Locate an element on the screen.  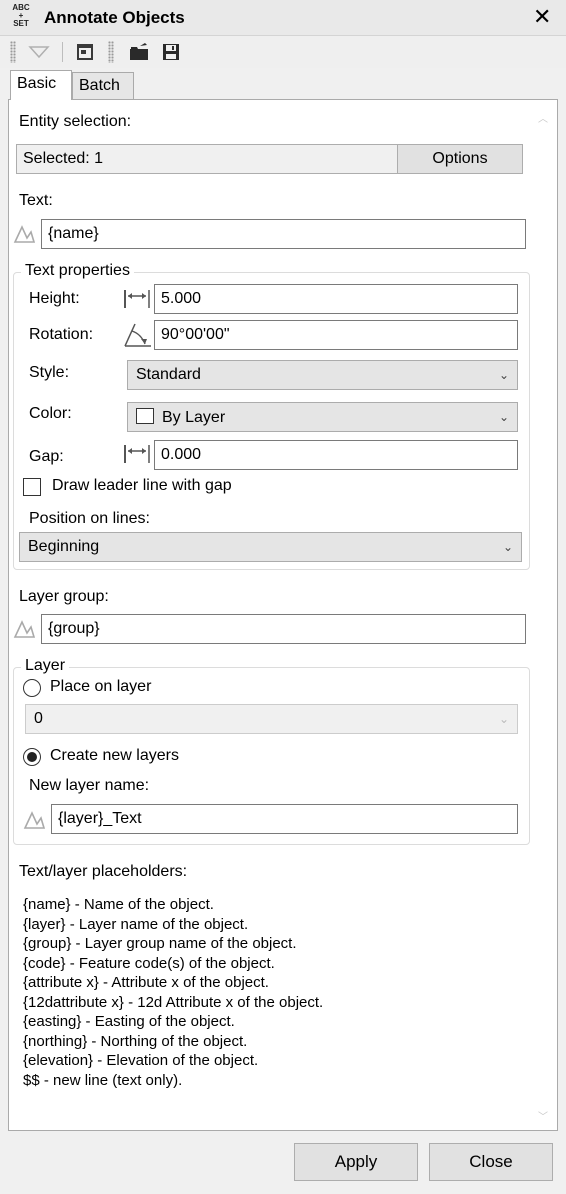
window-icon is located at coordinates (85, 52).